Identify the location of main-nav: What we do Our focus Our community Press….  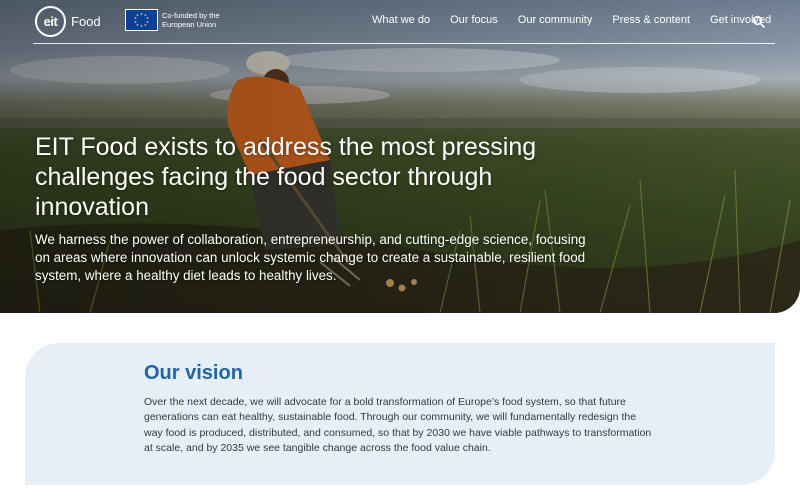
(571, 20).